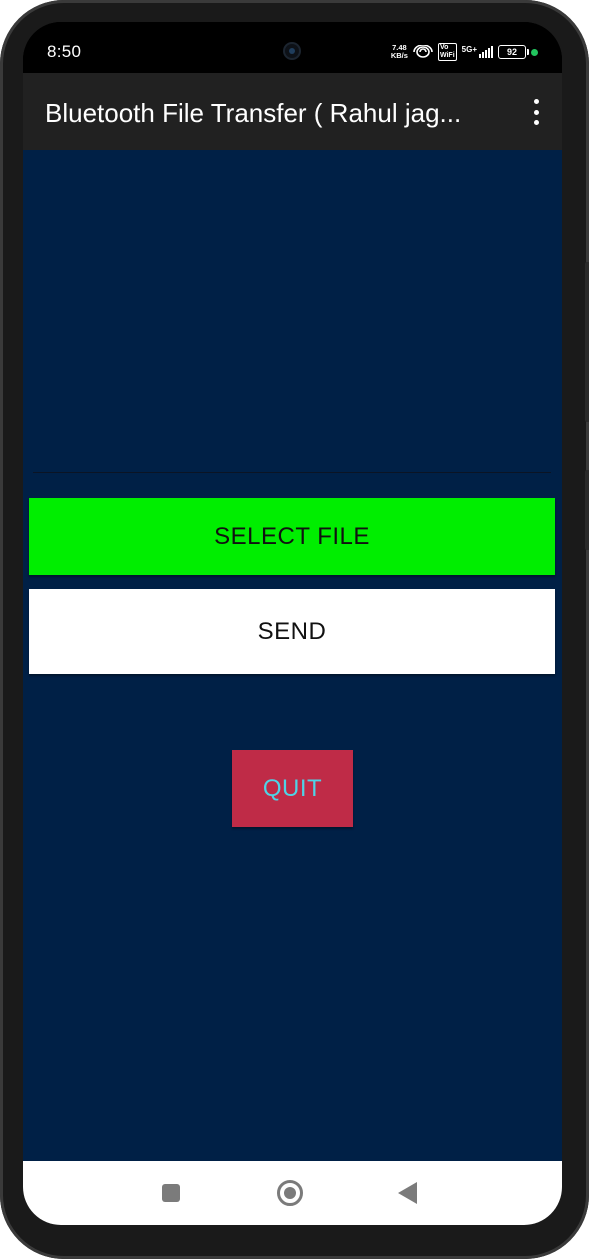  I want to click on home-icon, so click(290, 1193).